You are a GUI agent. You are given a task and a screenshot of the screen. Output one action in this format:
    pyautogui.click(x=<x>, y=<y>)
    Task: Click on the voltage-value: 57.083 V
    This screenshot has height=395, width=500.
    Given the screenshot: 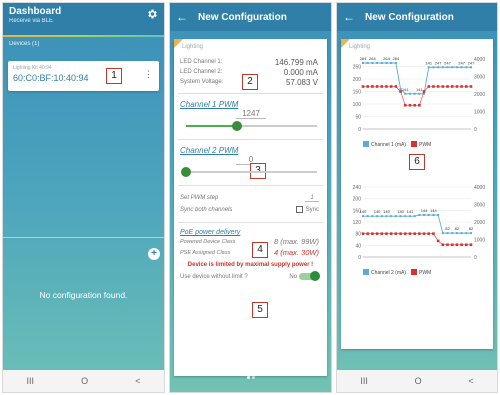 What is the action you would take?
    pyautogui.click(x=301, y=82)
    